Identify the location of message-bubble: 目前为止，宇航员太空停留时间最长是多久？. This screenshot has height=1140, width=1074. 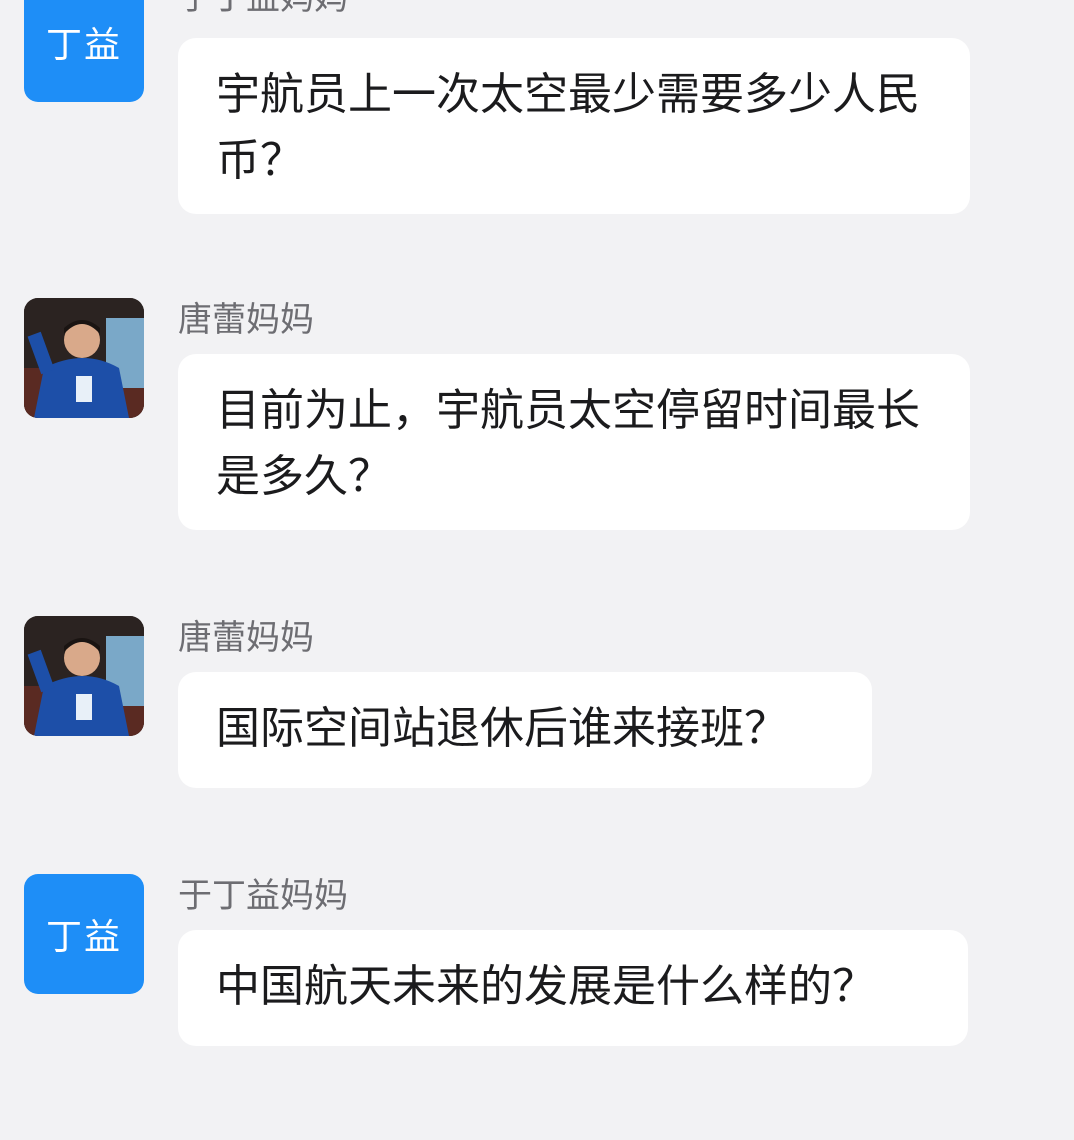
(574, 442).